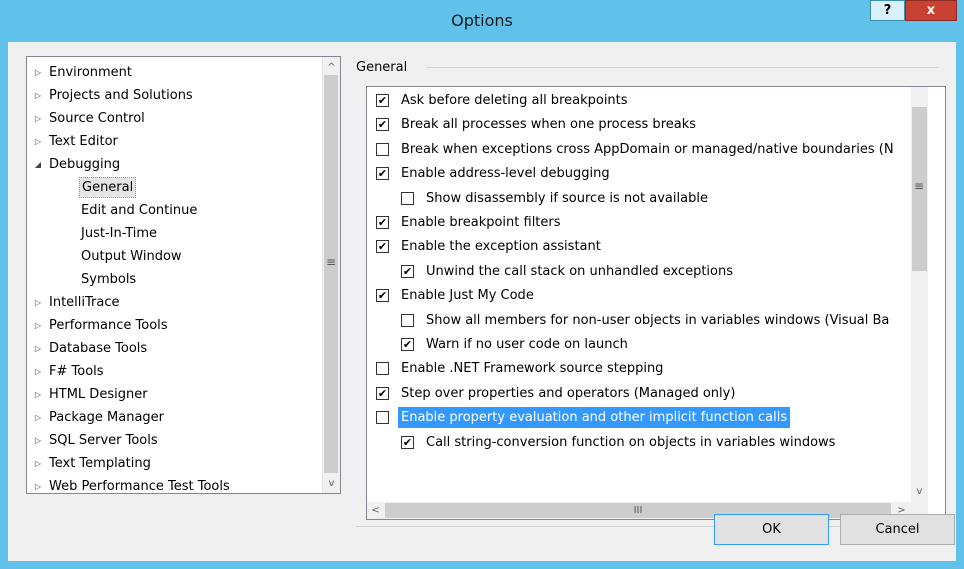 This screenshot has width=964, height=569. Describe the element at coordinates (107, 417) in the screenshot. I see `tree-item-label: Package Manager` at that location.